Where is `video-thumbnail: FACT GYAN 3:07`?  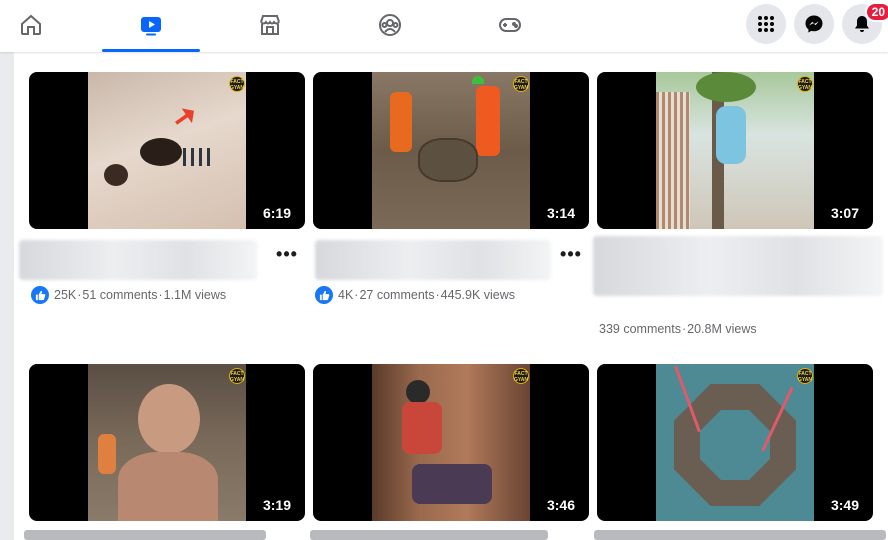
video-thumbnail: FACT GYAN 3:07 is located at coordinates (735, 150).